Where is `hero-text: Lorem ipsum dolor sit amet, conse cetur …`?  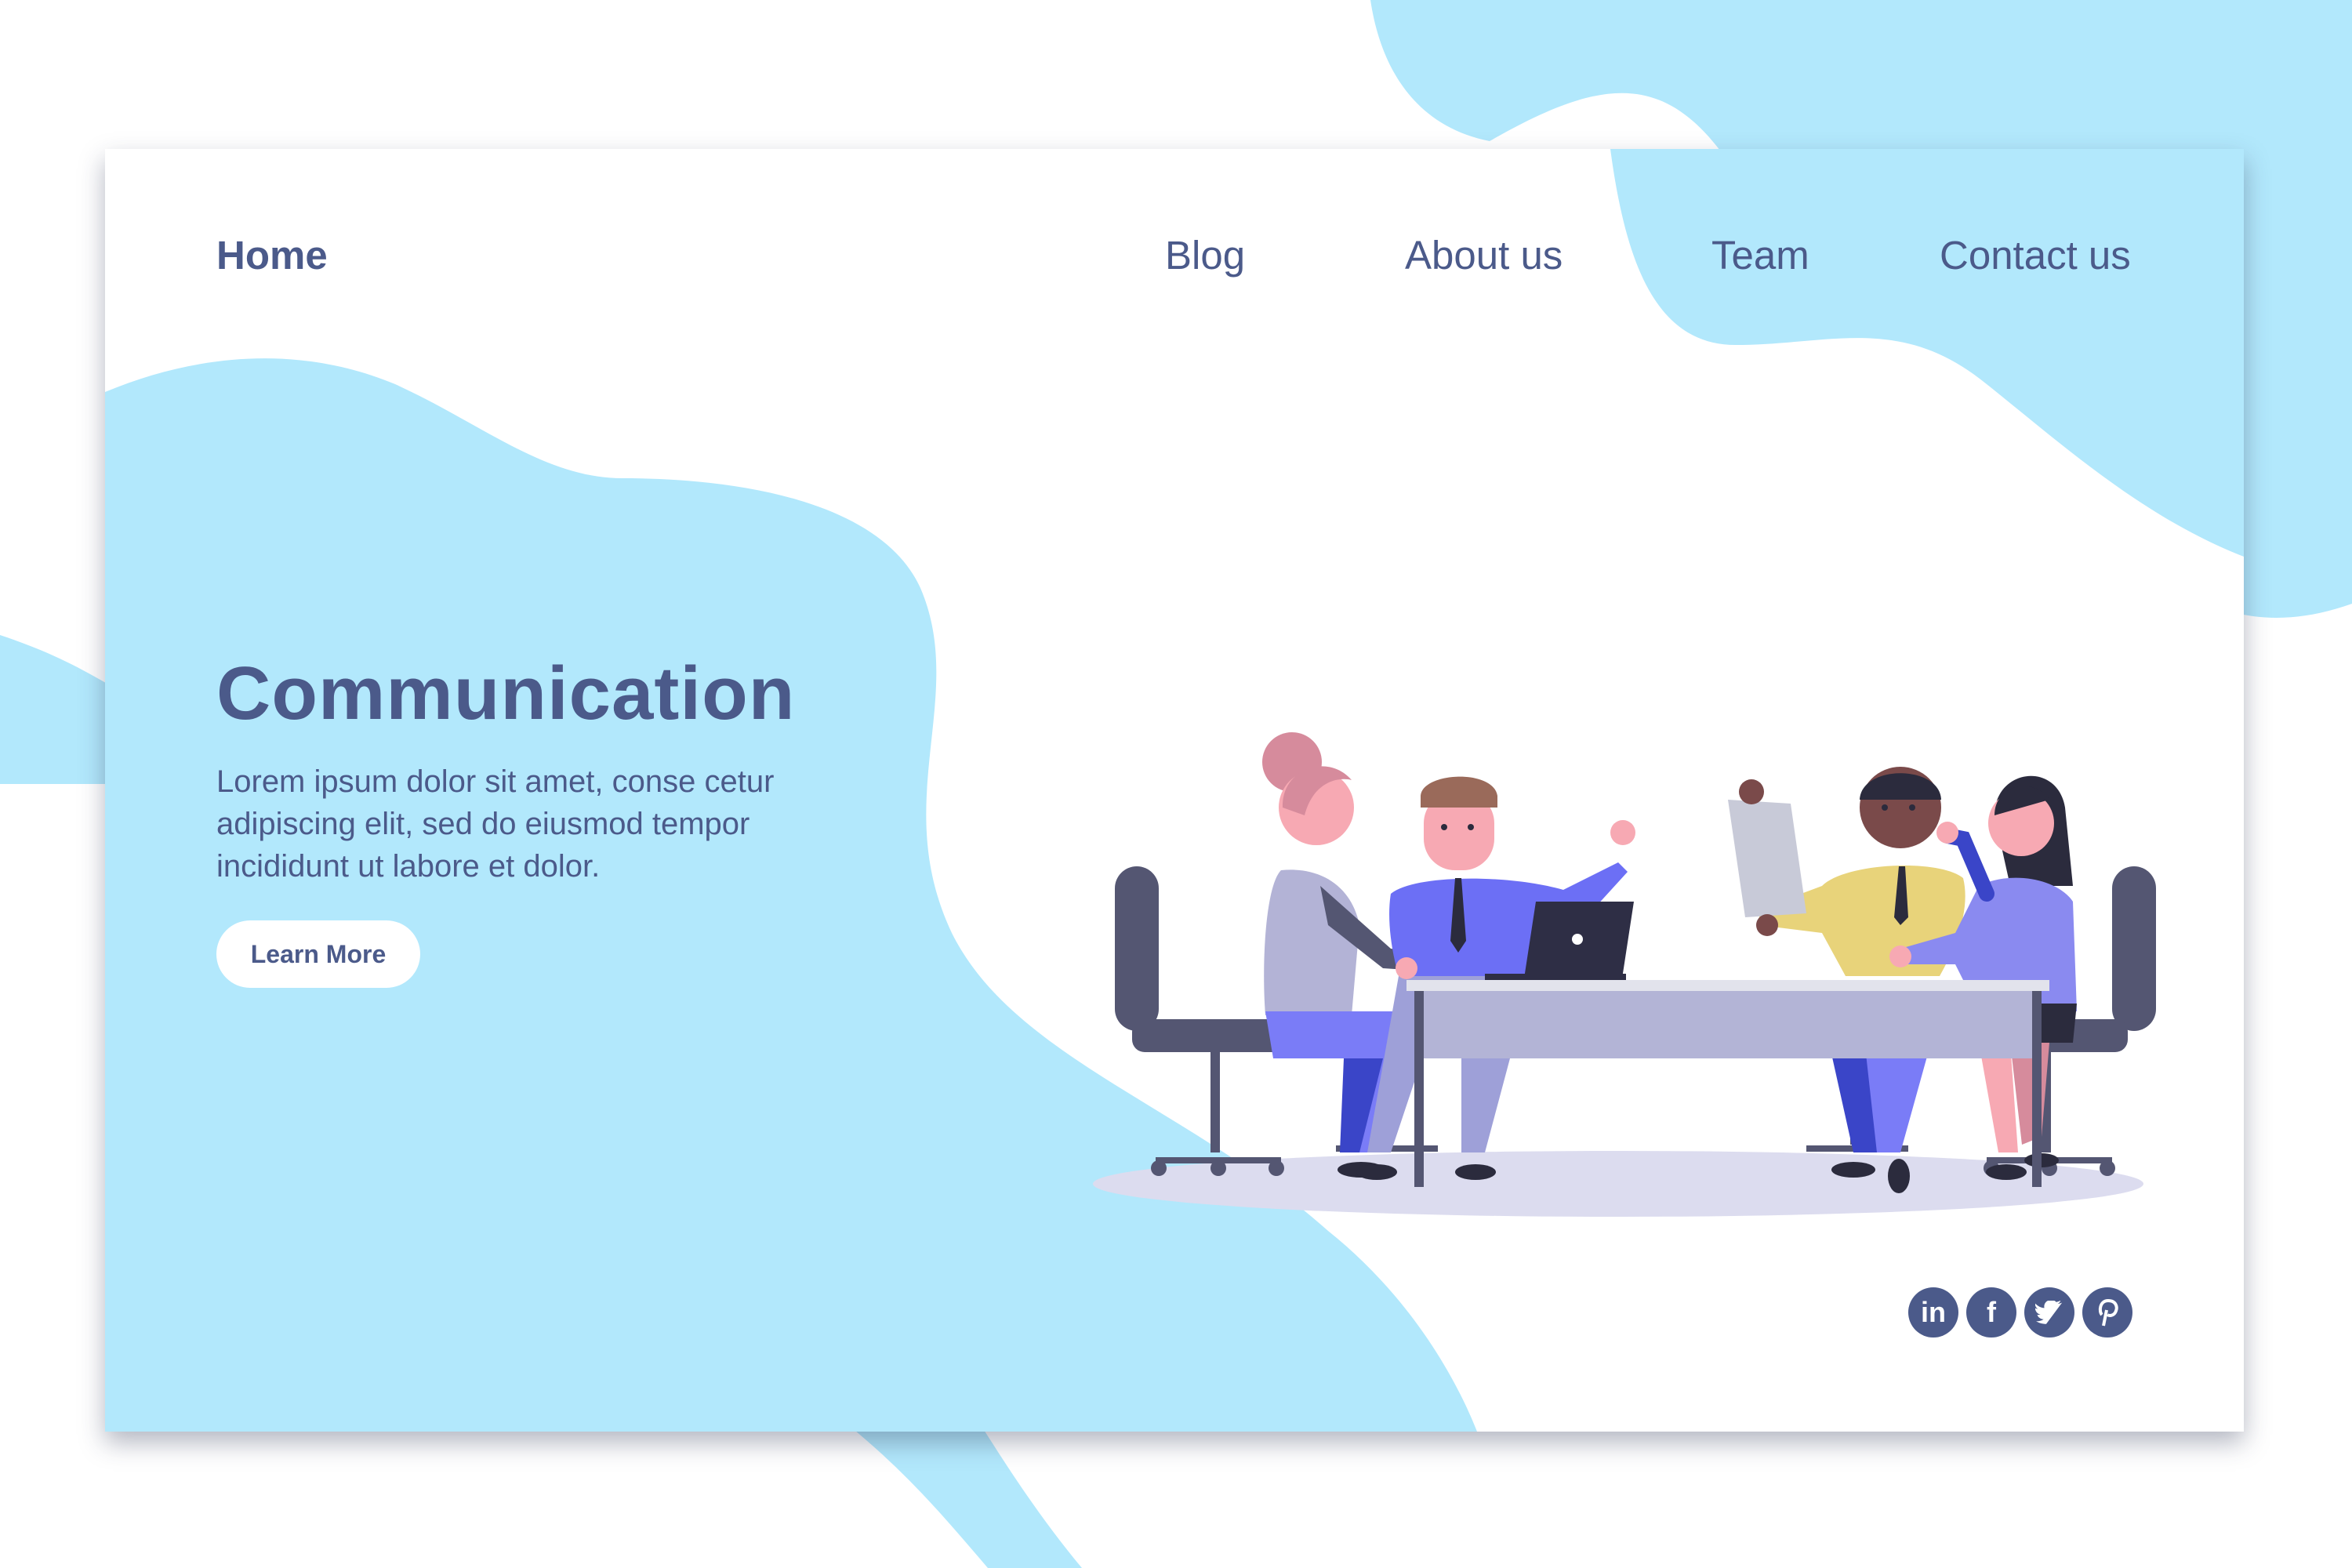
hero-text: Lorem ipsum dolor sit amet, conse cetur … is located at coordinates (495, 824).